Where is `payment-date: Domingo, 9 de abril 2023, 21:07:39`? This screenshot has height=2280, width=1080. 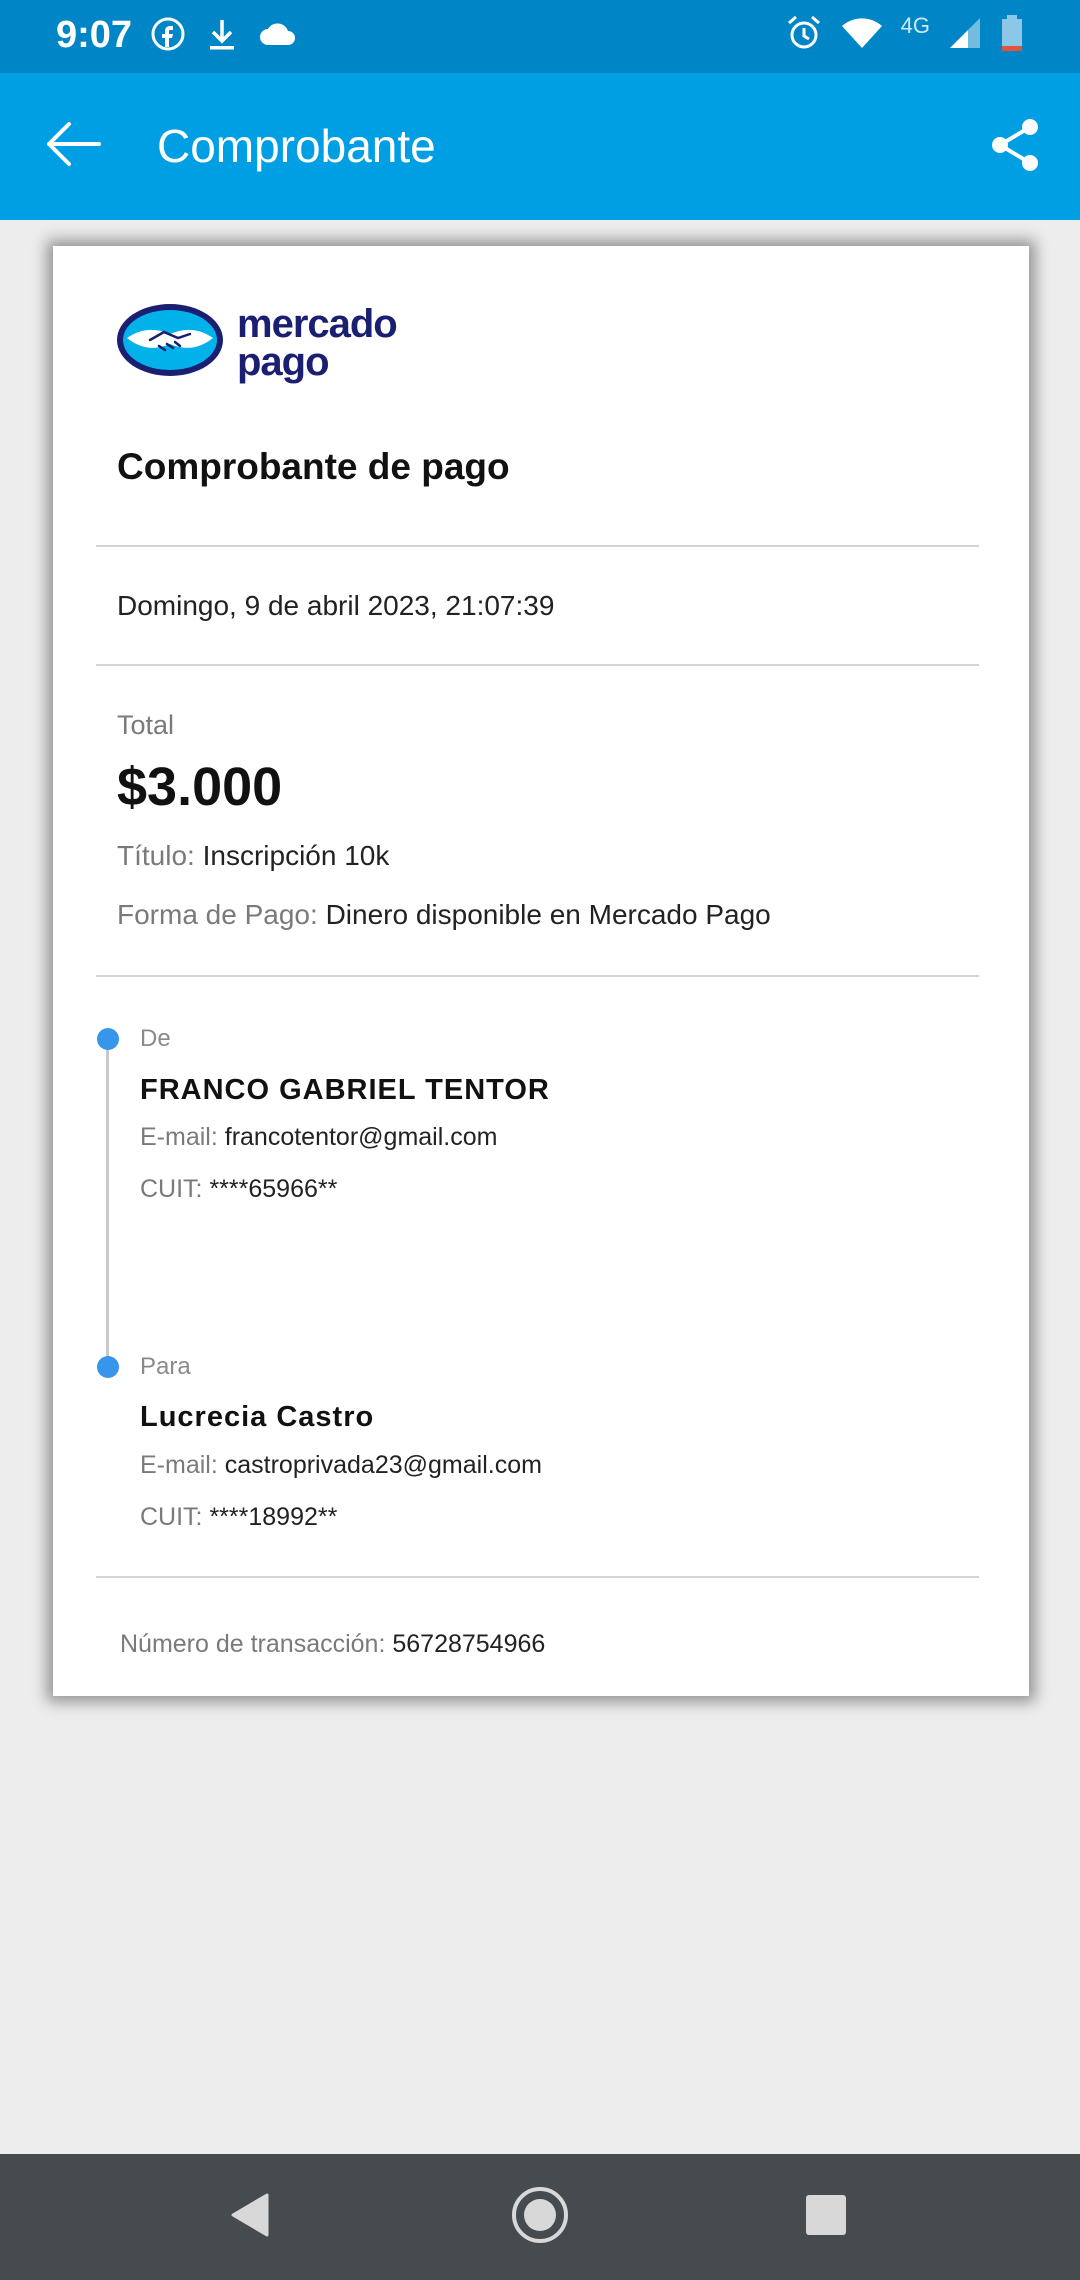 payment-date: Domingo, 9 de abril 2023, 21:07:39 is located at coordinates (336, 605).